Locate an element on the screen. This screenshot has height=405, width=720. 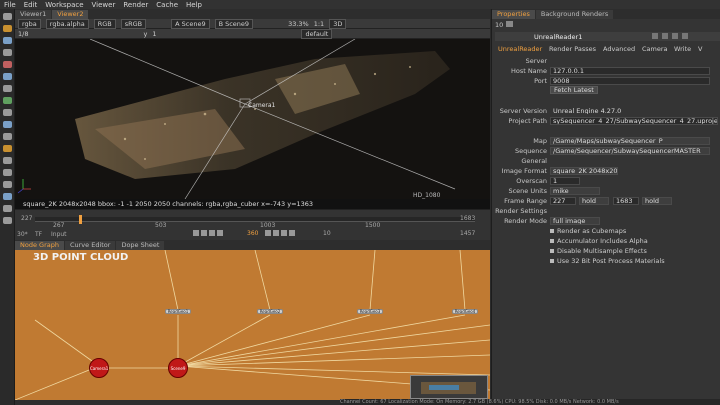
current-frame: 360 is located at coordinates (252, 233).